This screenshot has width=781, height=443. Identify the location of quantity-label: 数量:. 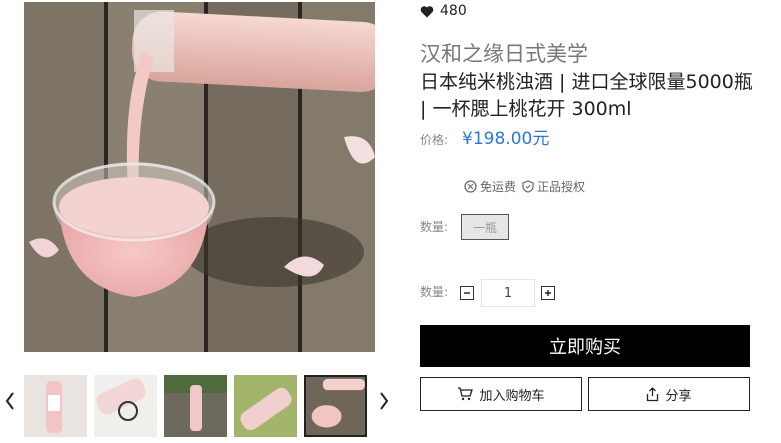
(434, 292).